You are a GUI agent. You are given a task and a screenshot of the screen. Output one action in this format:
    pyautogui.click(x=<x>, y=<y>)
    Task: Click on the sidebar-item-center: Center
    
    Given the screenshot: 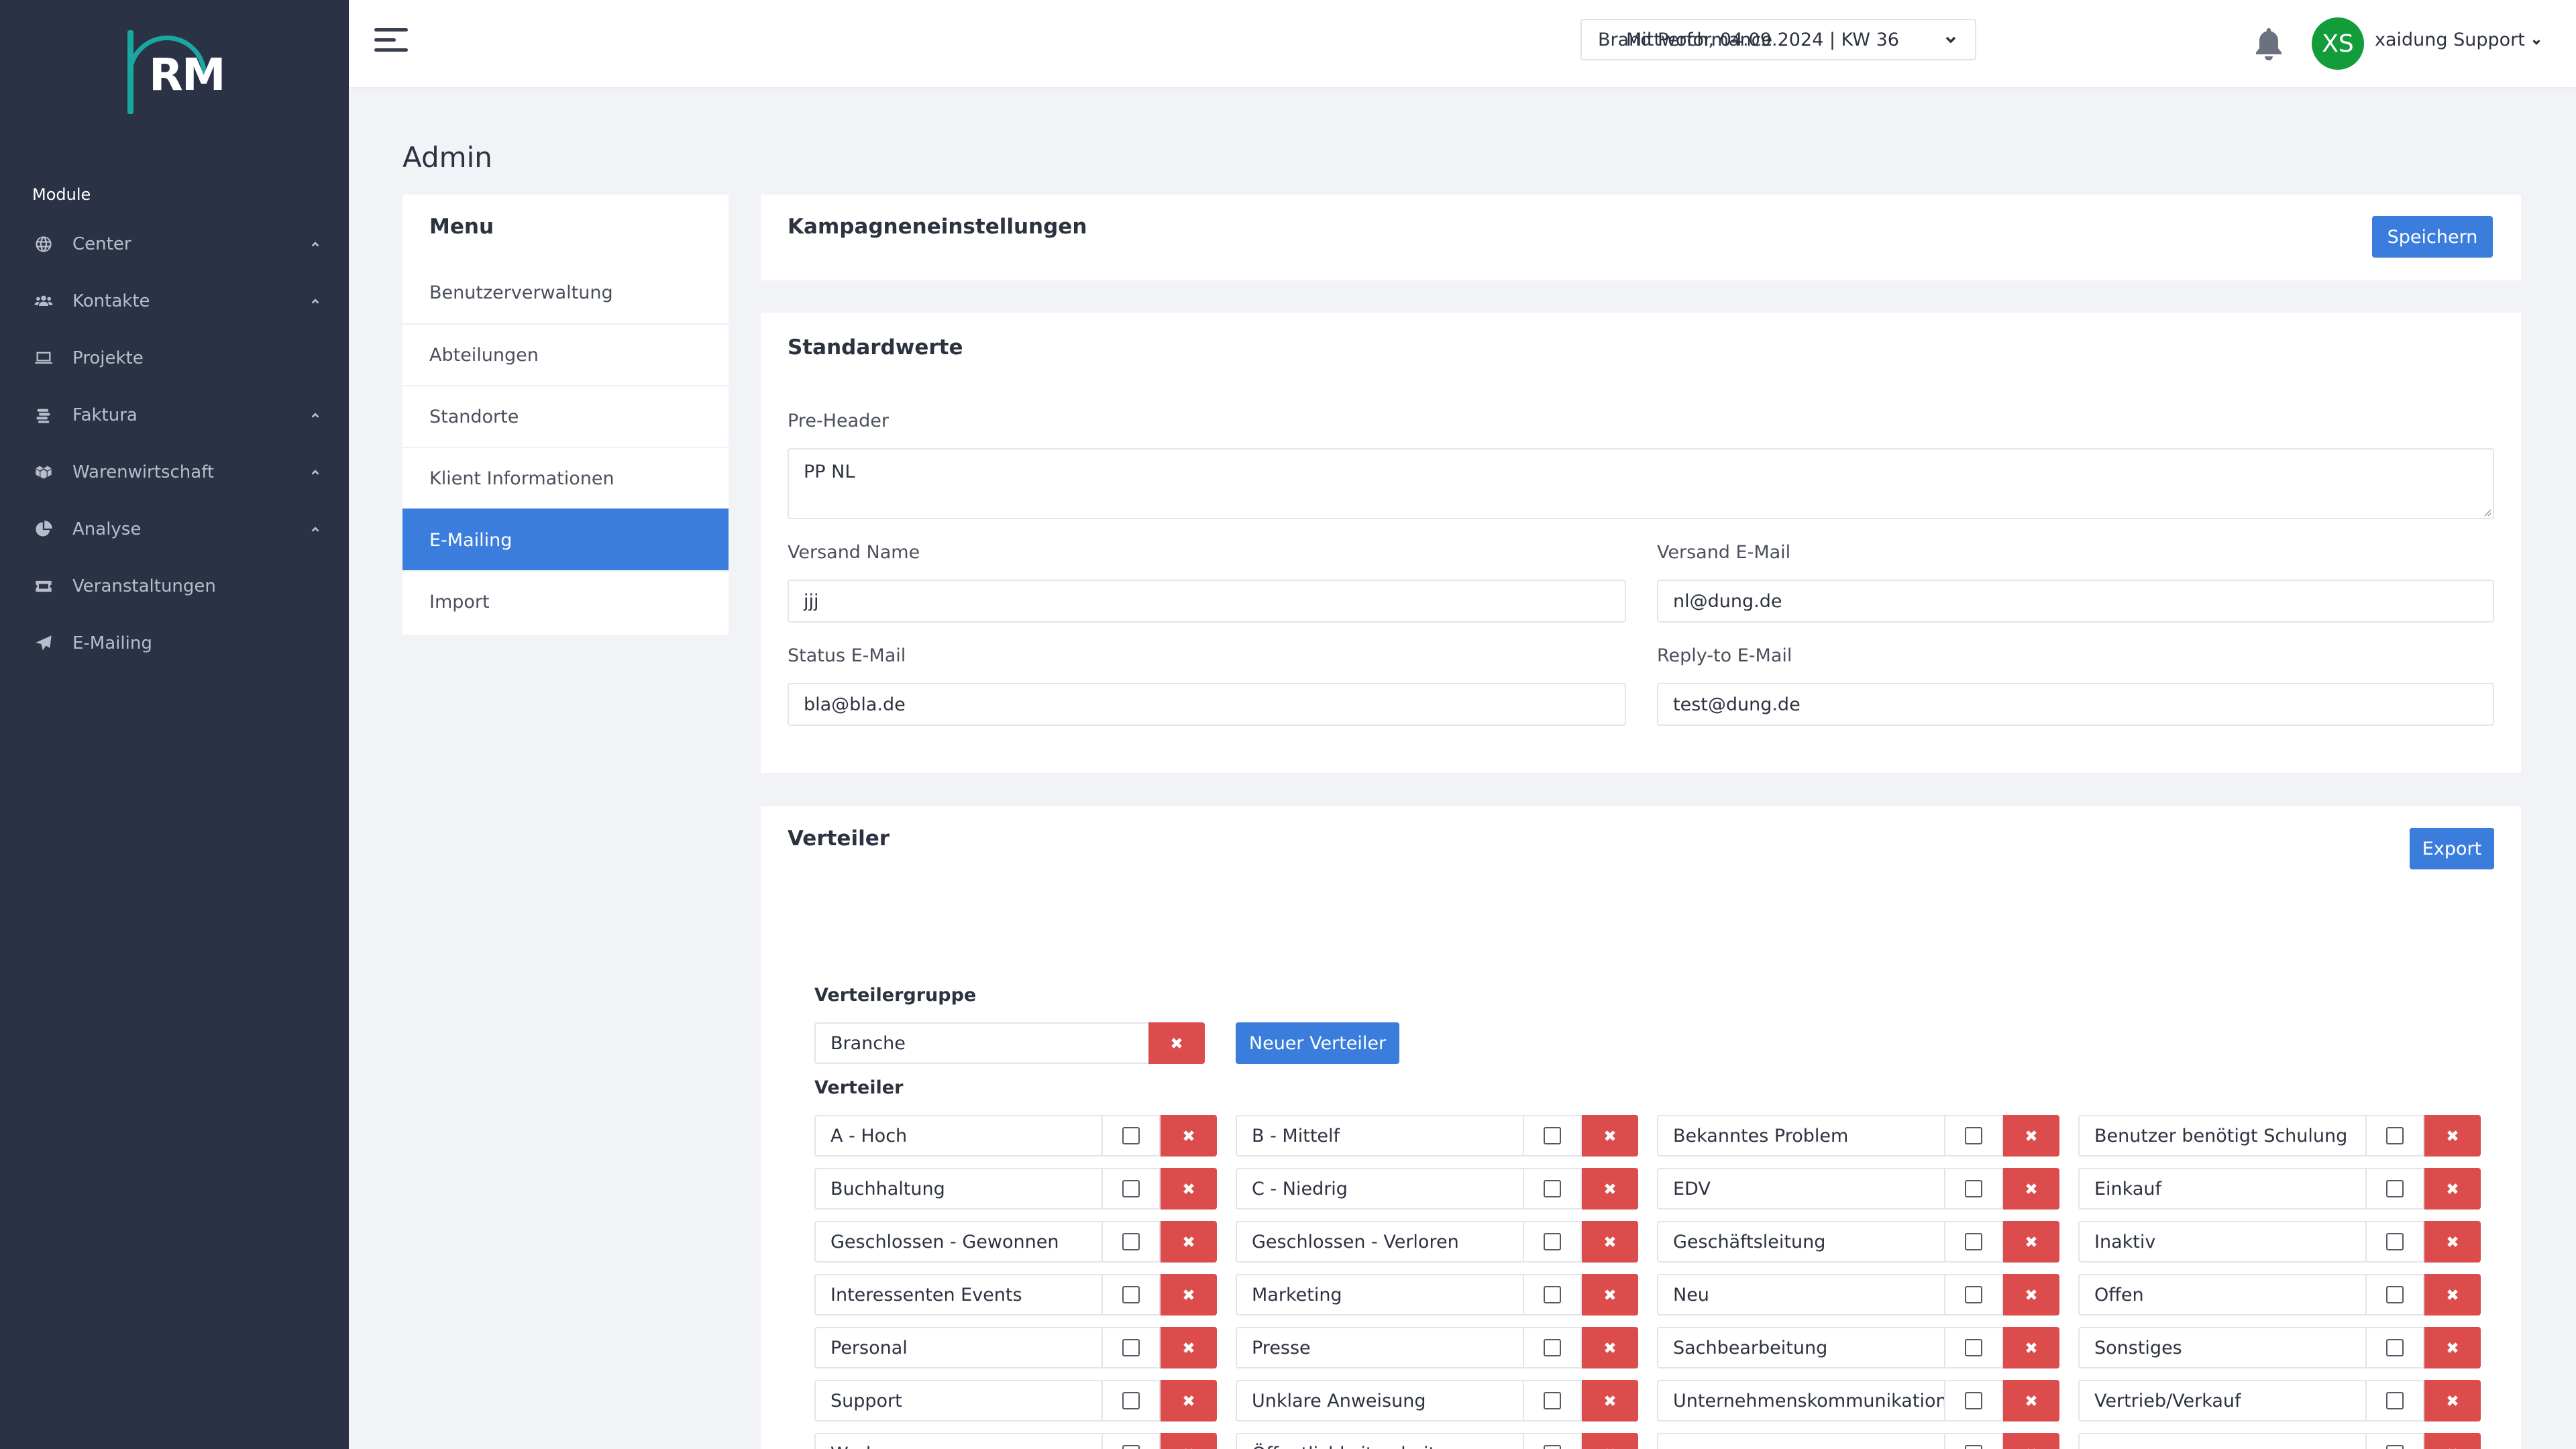 What is the action you would take?
    pyautogui.click(x=177, y=244)
    